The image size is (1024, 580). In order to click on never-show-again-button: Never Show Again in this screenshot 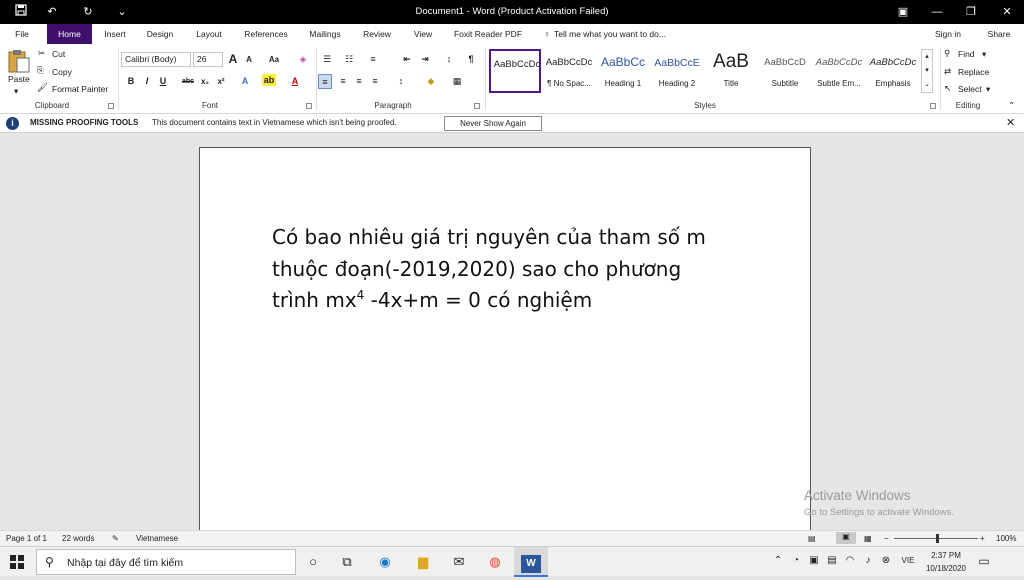, I will do `click(493, 123)`.